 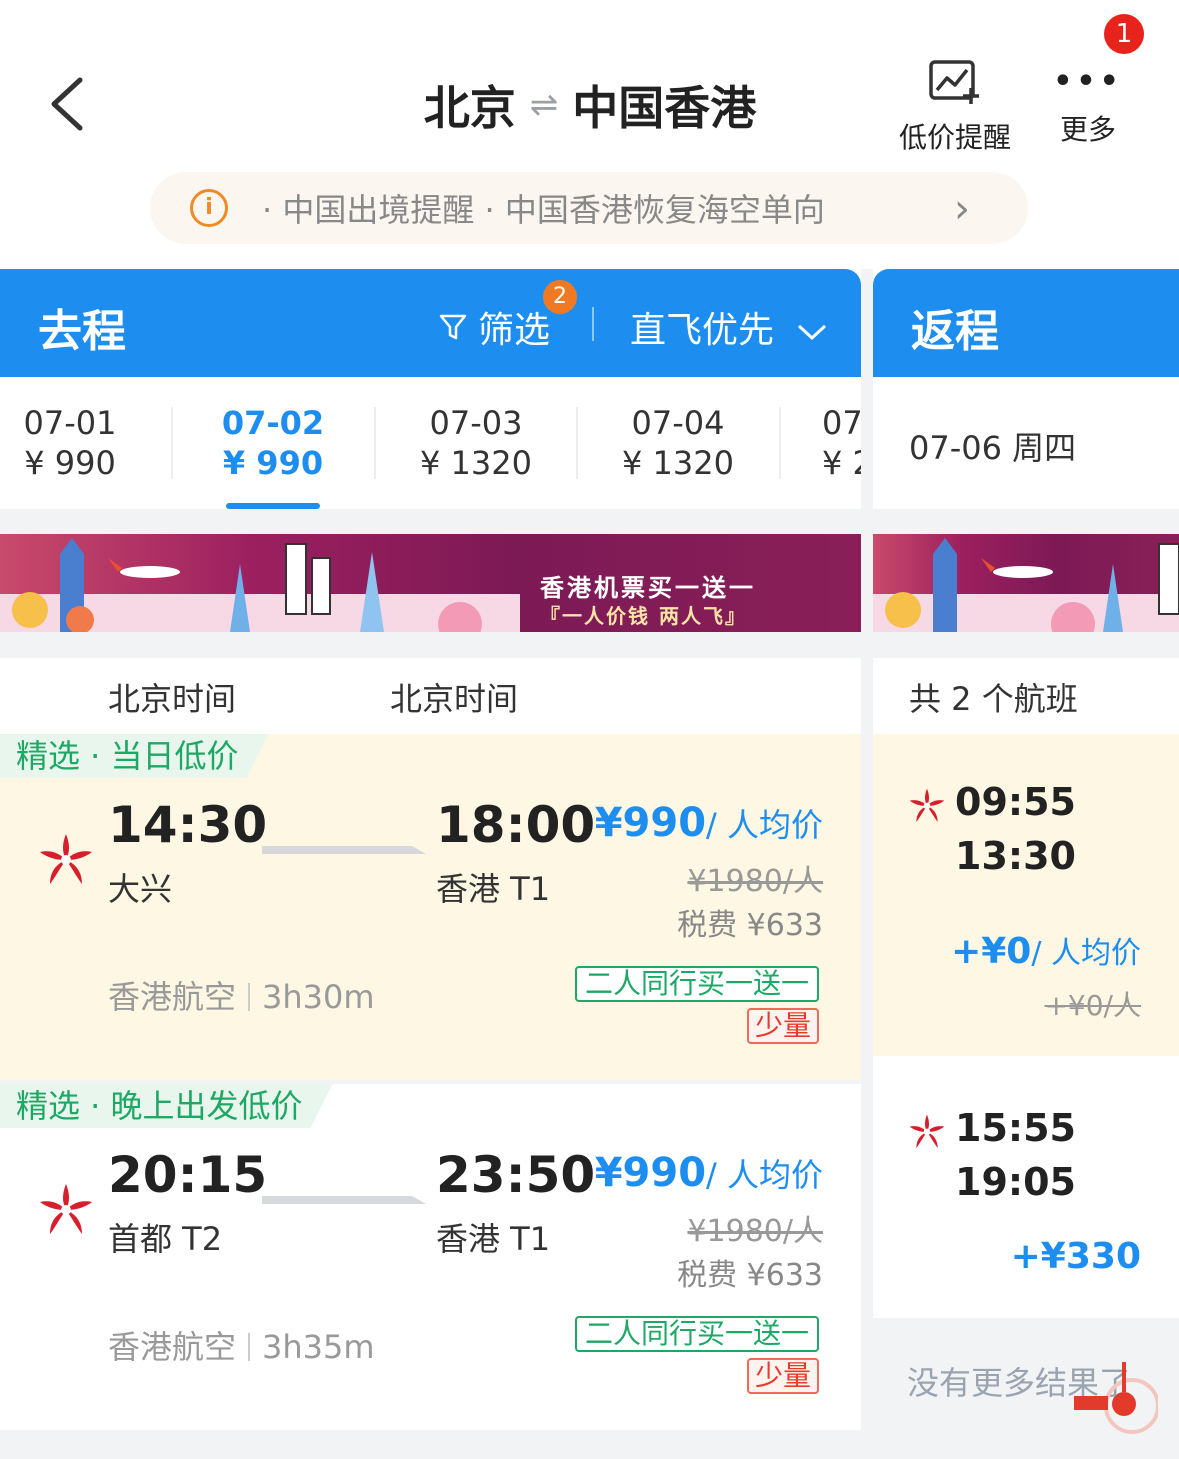 I want to click on back-icon, so click(x=72, y=104).